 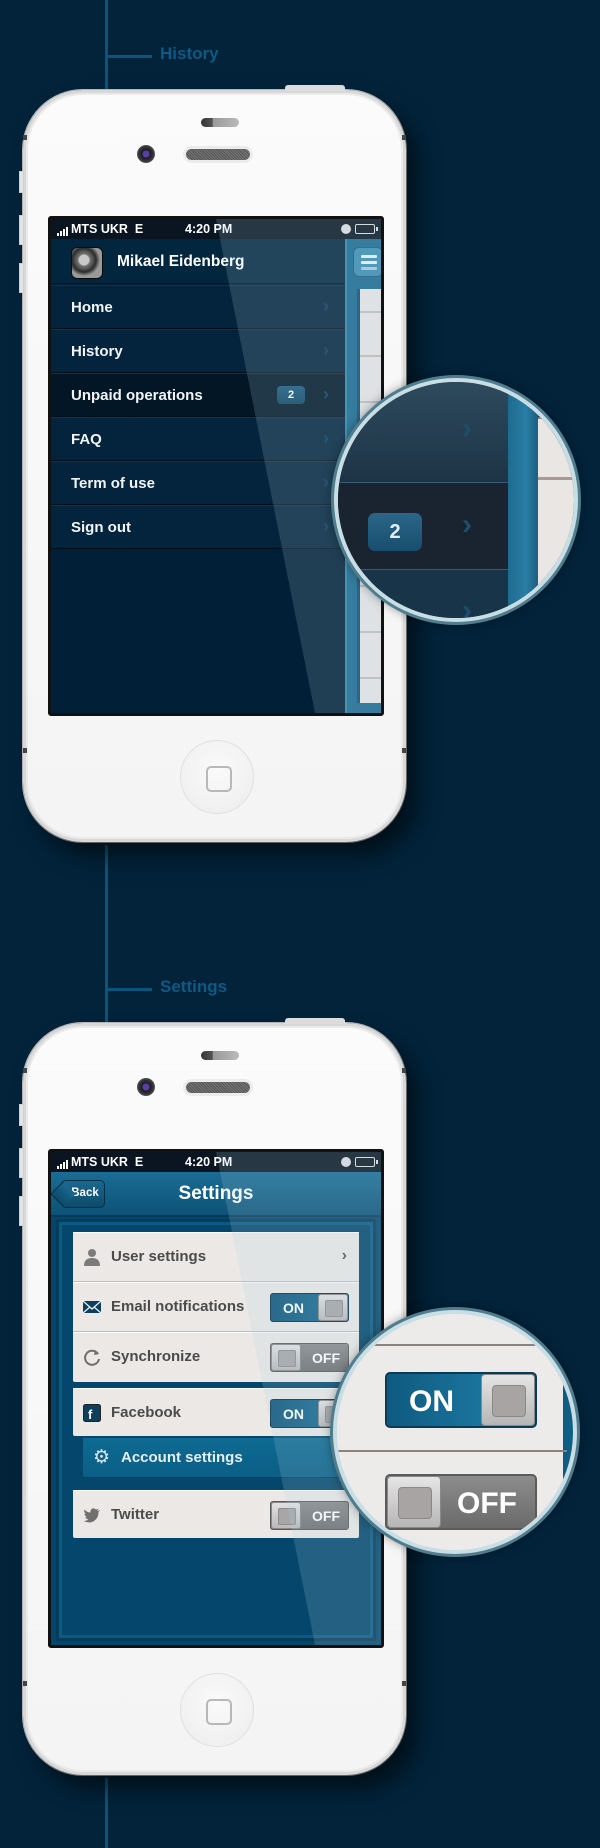 What do you see at coordinates (194, 986) in the screenshot?
I see `section-label-settings: Settings` at bounding box center [194, 986].